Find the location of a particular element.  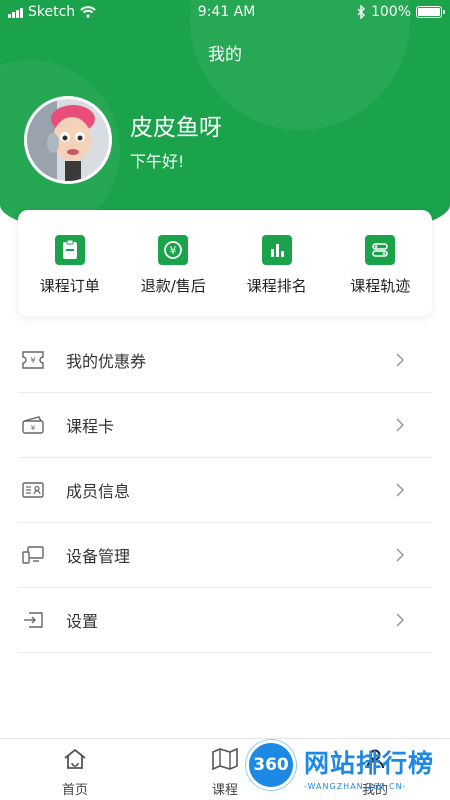

quick-action-ranking: 课程排名 is located at coordinates (277, 263).